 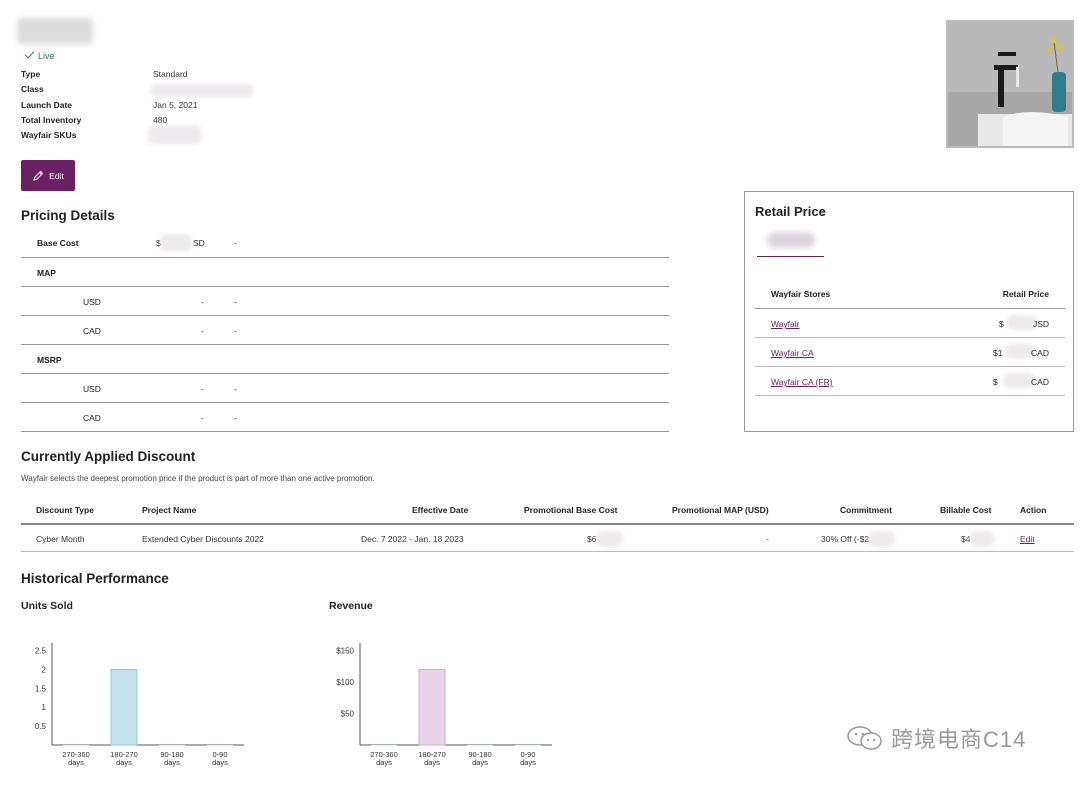 I want to click on pricing-row-map-cad: CAD - -, so click(x=345, y=330).